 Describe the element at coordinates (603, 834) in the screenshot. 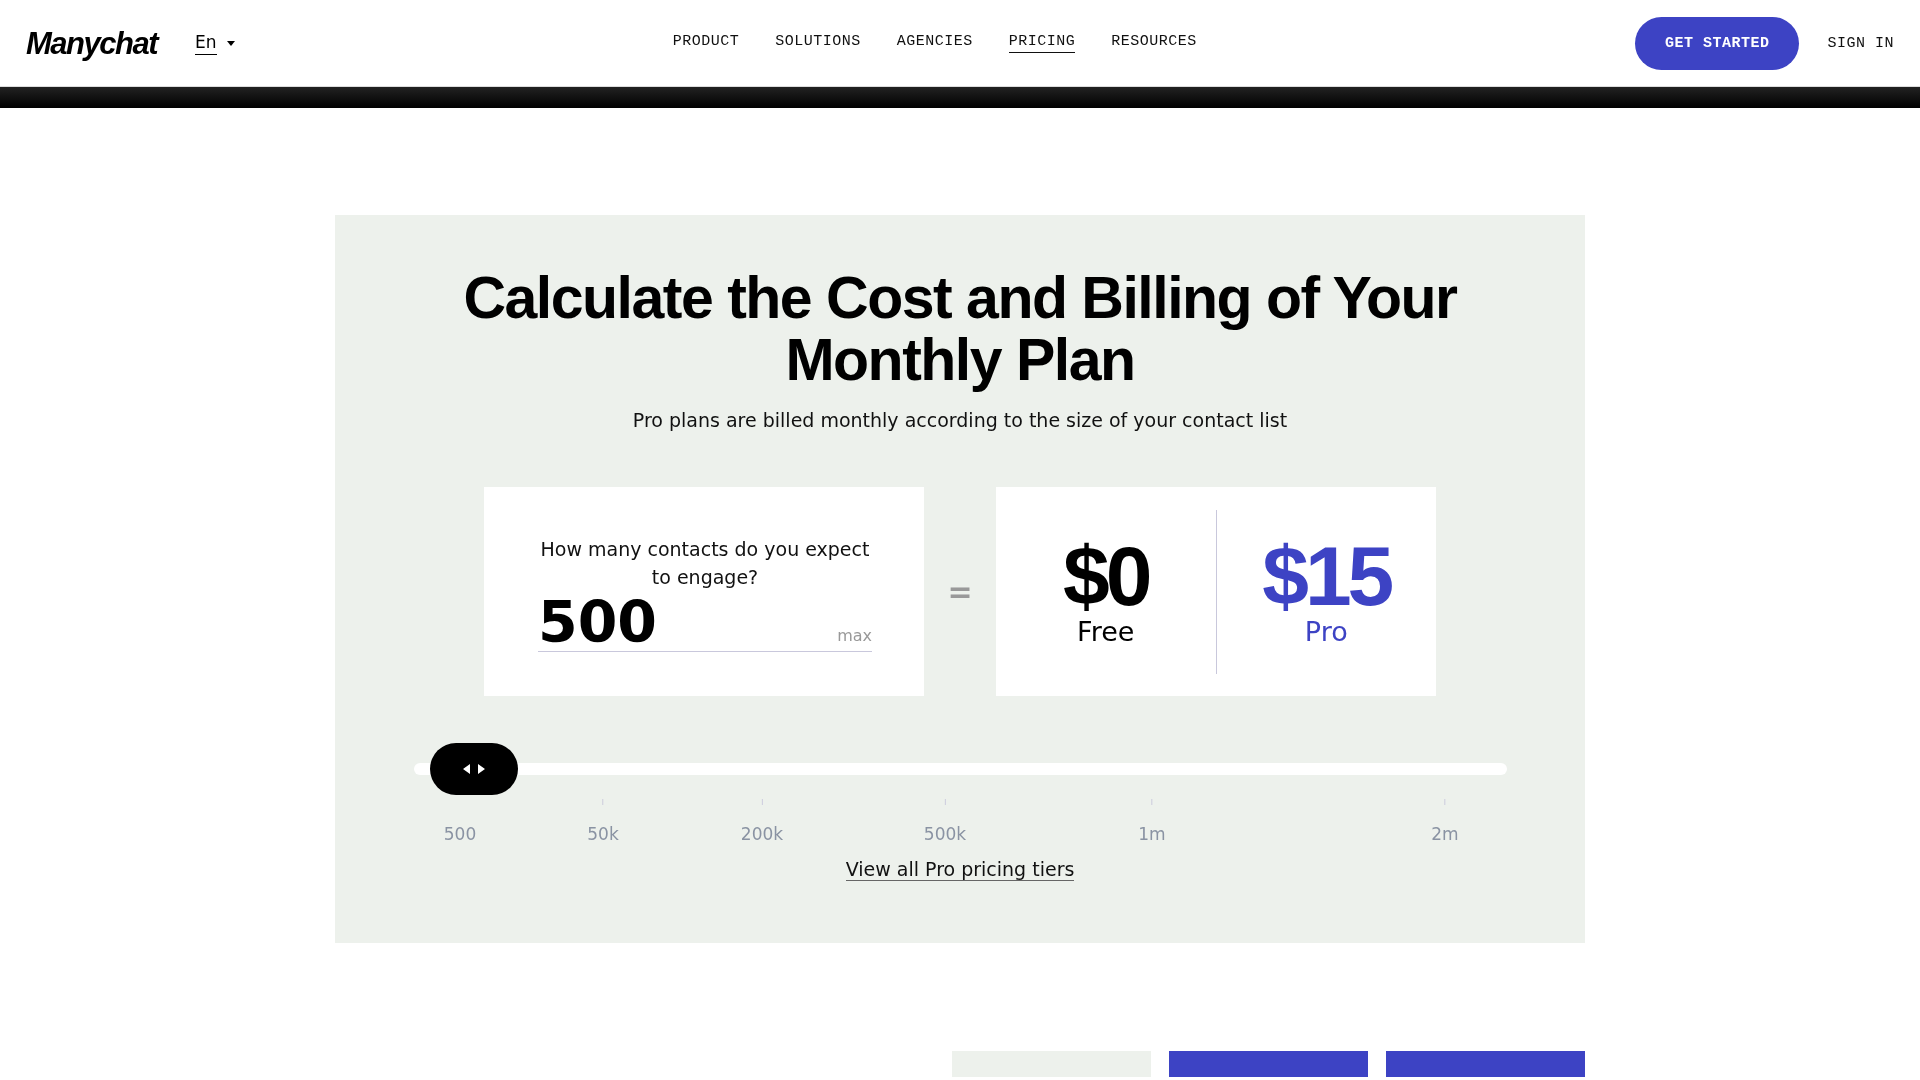

I see `tick-label: 50k` at that location.